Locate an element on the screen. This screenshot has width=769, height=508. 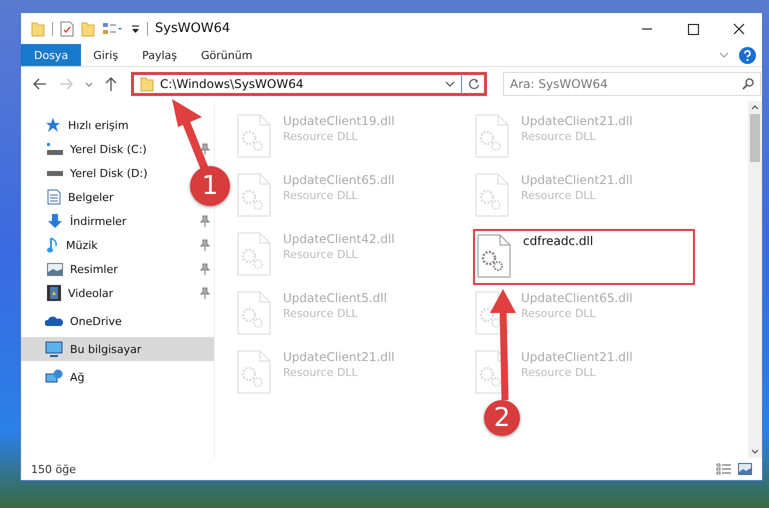
sidebar-item: OneDrive is located at coordinates (117, 321).